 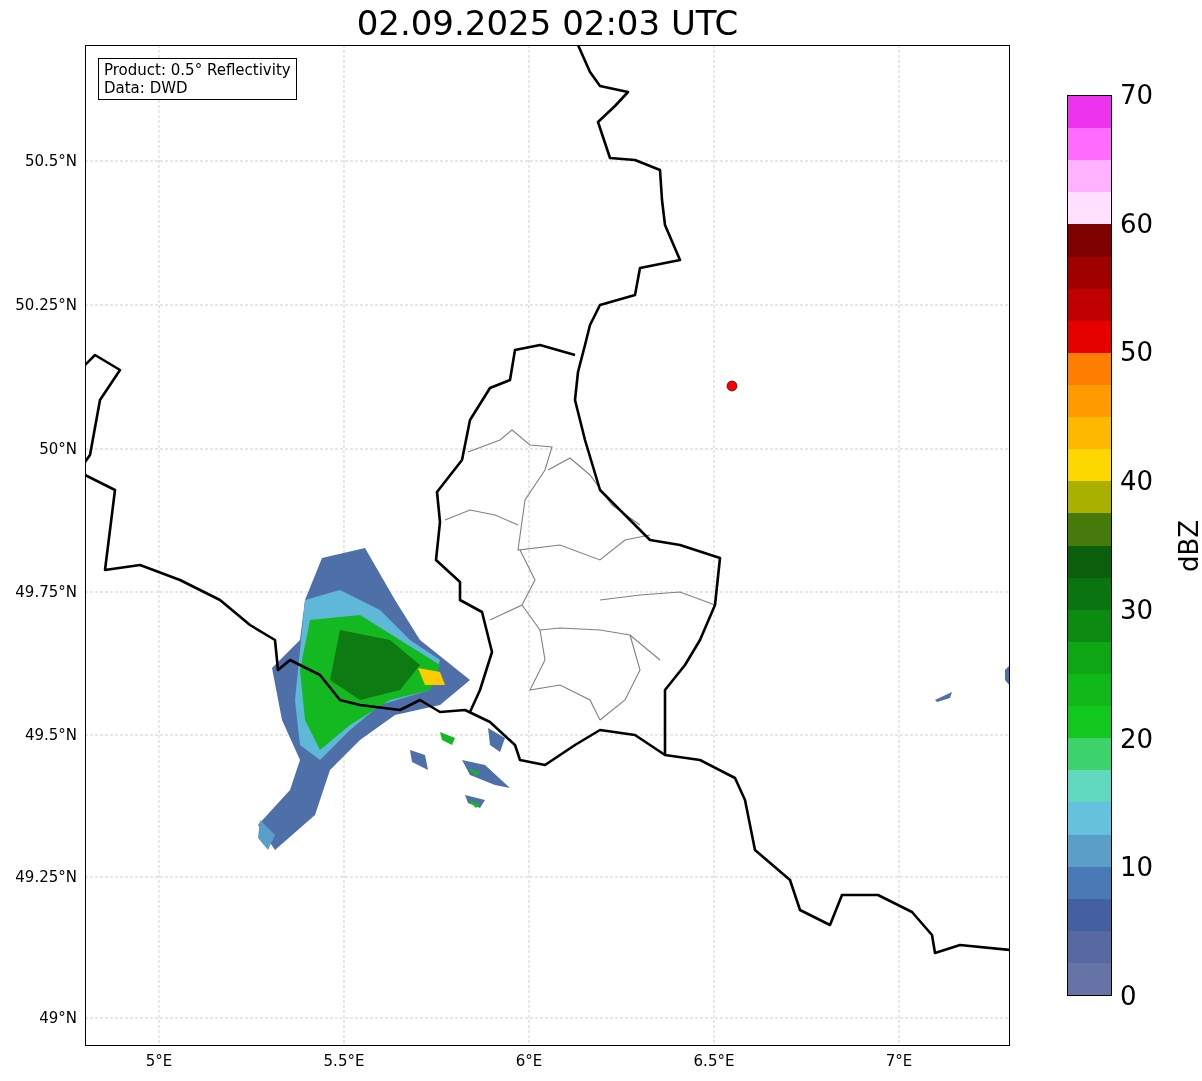 I want to click on latitude-label: 50.5°N, so click(x=50, y=161).